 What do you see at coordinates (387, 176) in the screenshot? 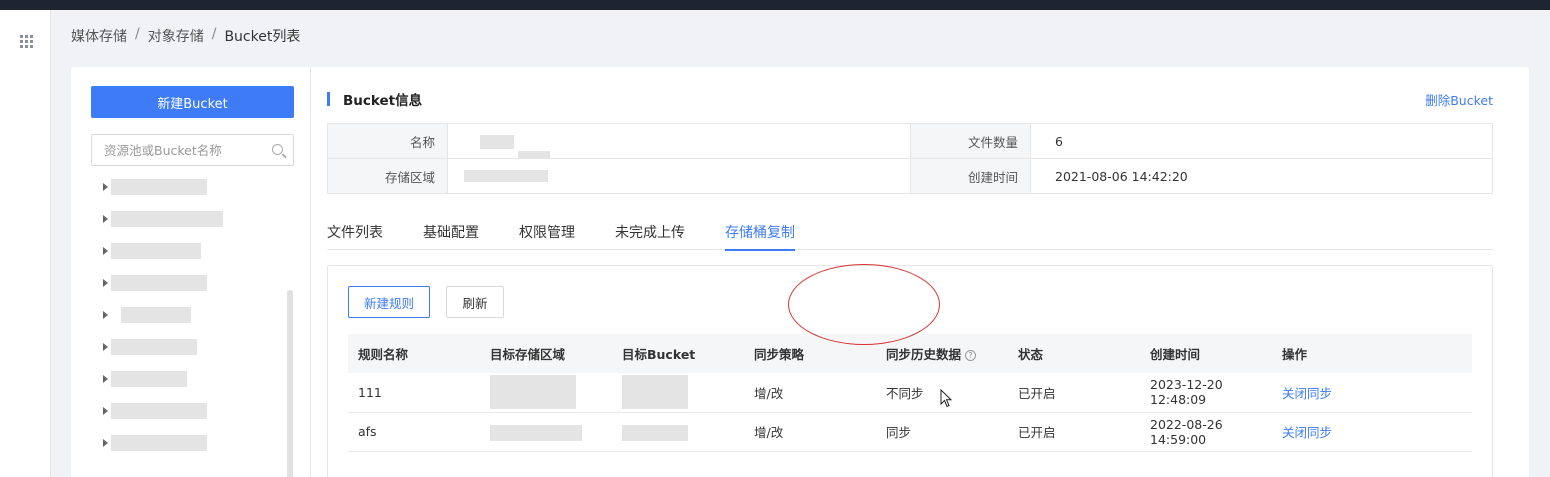
I see `region-label: 存储区域` at bounding box center [387, 176].